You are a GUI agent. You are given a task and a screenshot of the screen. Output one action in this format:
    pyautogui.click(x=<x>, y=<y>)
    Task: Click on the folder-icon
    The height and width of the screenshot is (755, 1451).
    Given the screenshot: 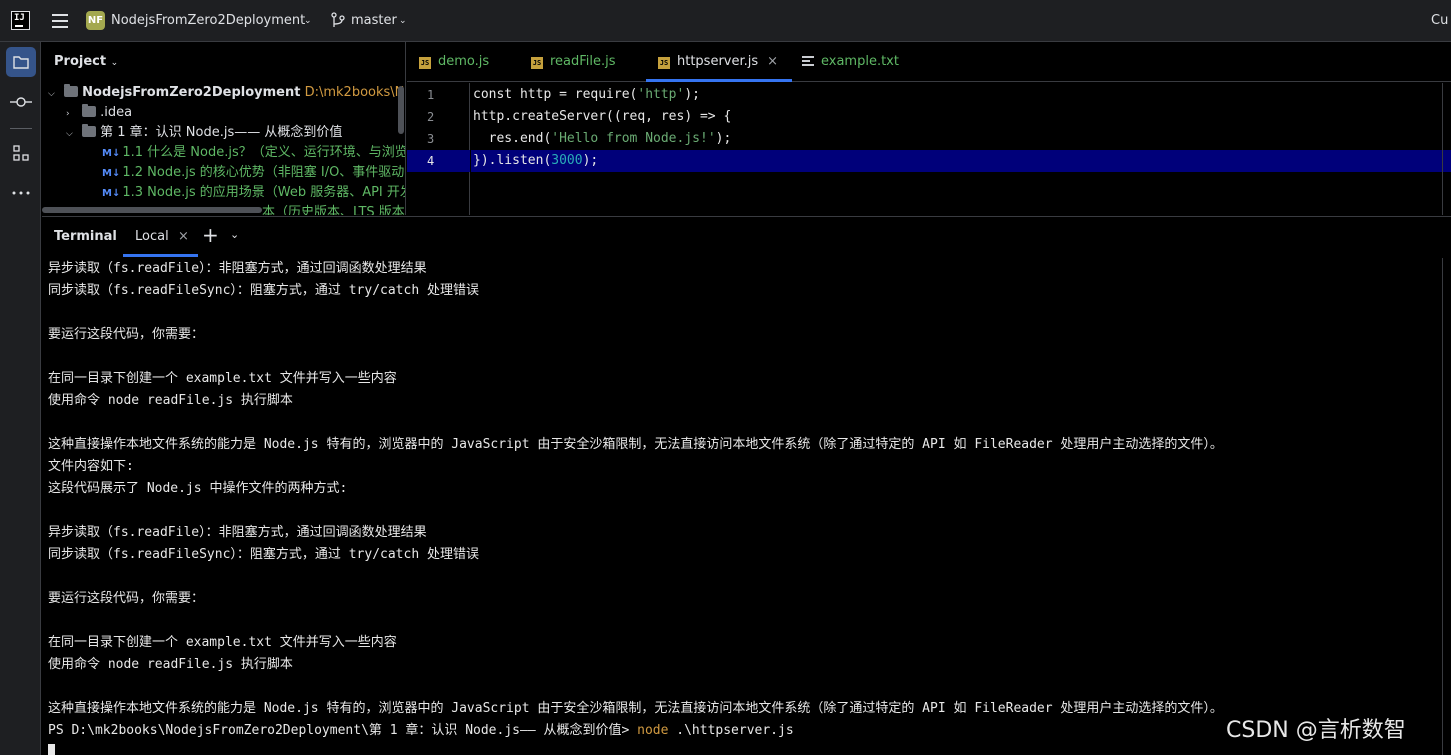 What is the action you would take?
    pyautogui.click(x=21, y=62)
    